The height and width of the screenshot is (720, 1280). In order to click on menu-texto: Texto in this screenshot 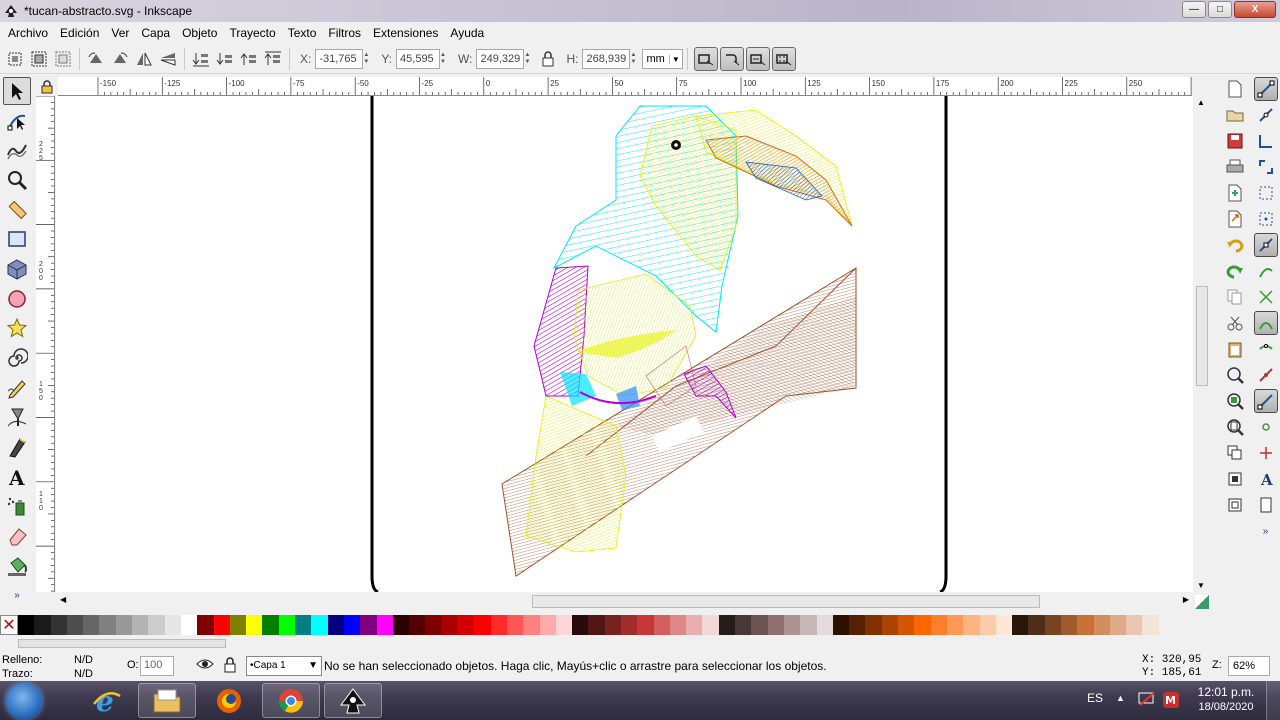, I will do `click(302, 33)`.